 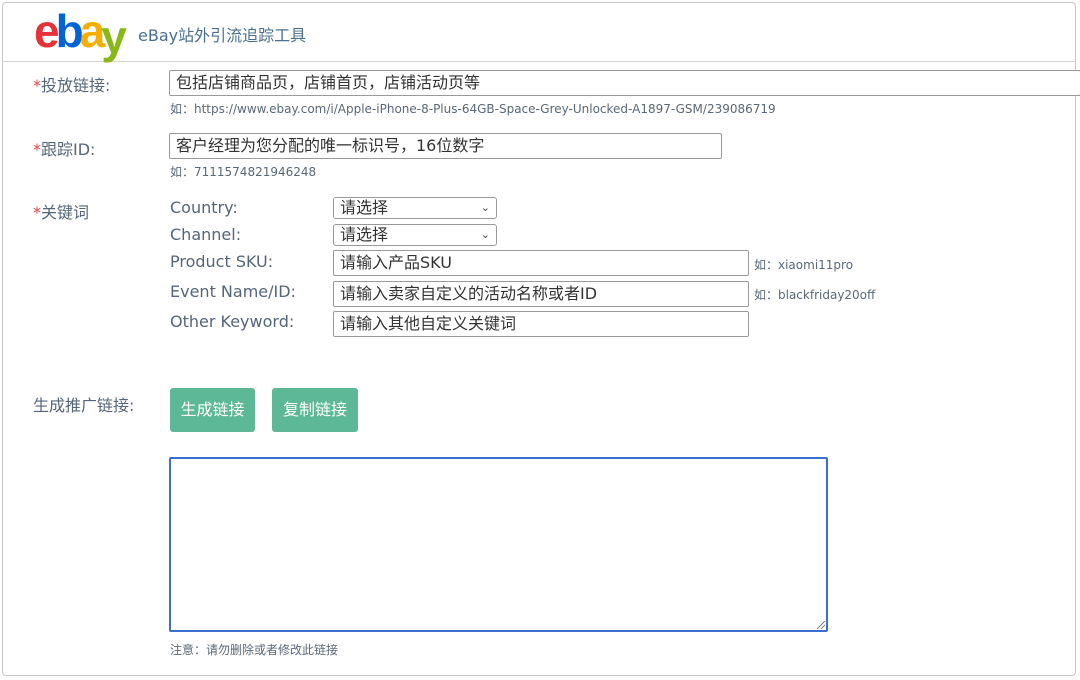 I want to click on channel-select: 请选择 ⌄, so click(x=415, y=235).